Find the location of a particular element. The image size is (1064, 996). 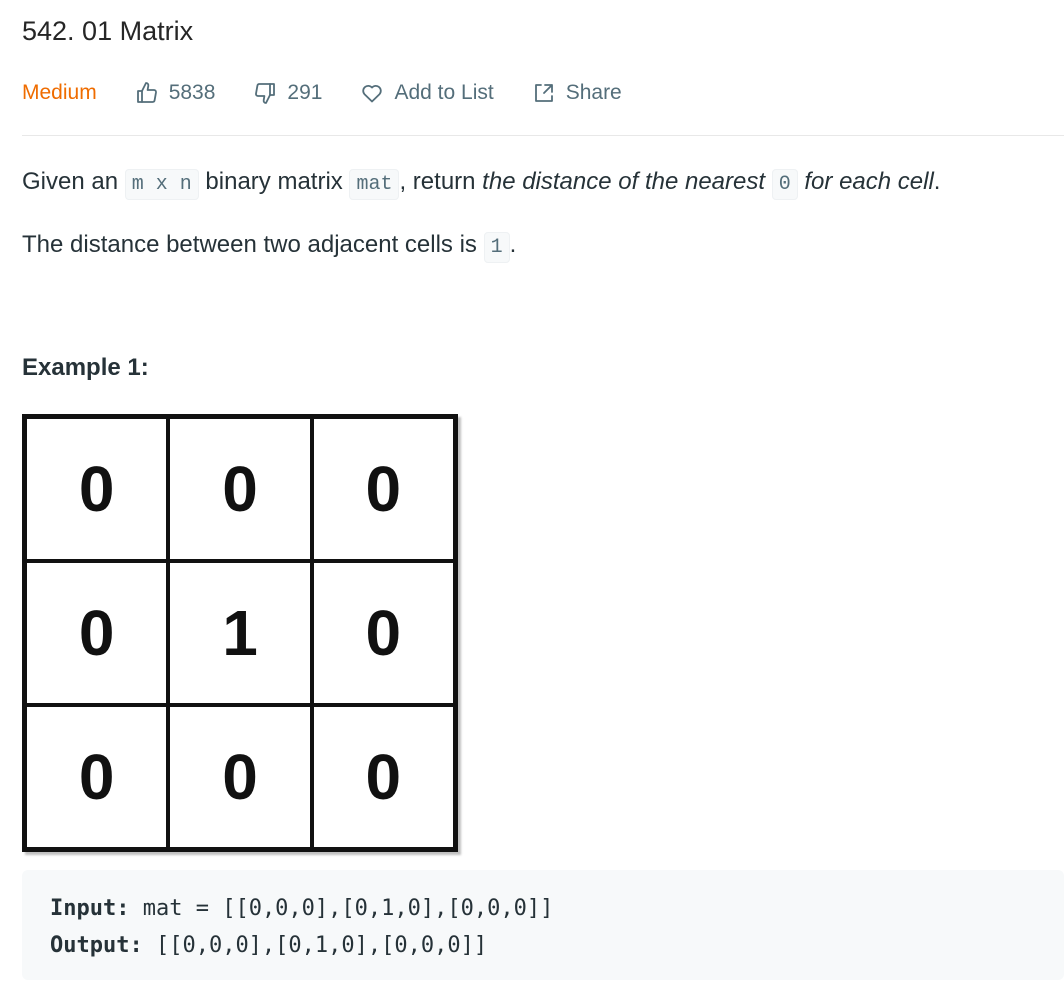

problem-meta-bar: Medium 5838 291 Add to List Share is located at coordinates (341, 93).